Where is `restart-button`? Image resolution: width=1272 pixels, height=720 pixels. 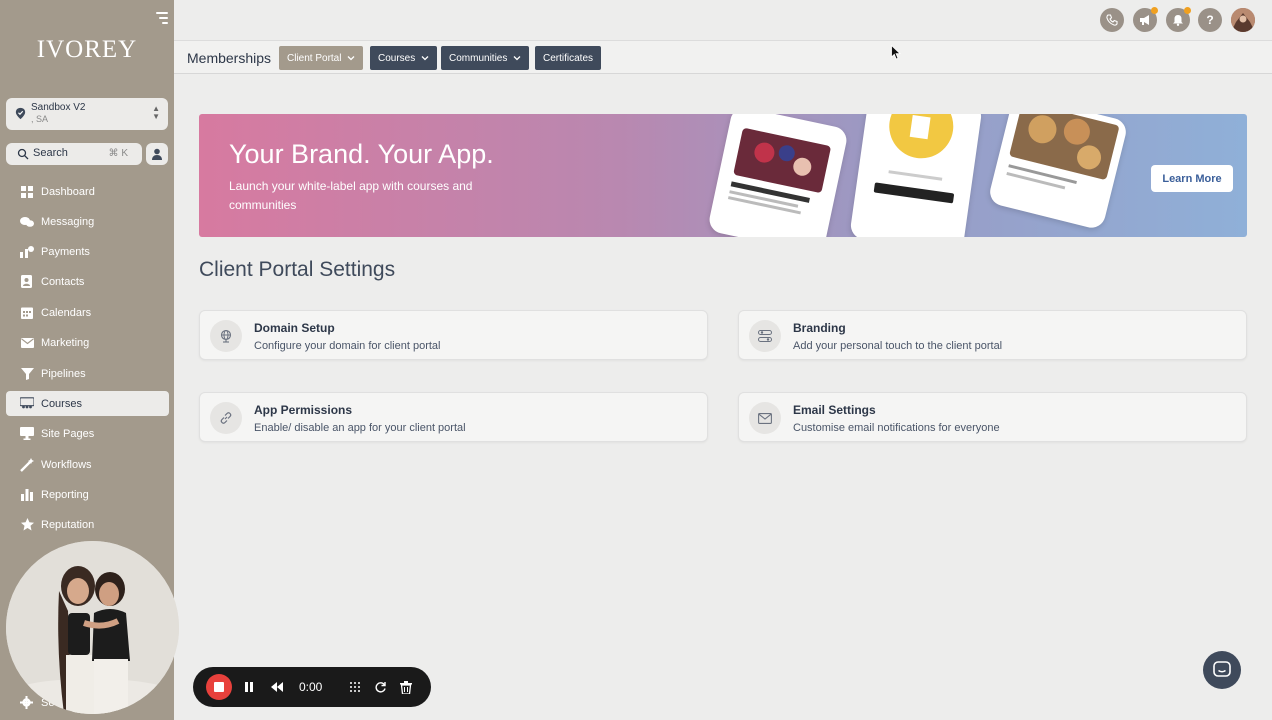
restart-button is located at coordinates (380, 687).